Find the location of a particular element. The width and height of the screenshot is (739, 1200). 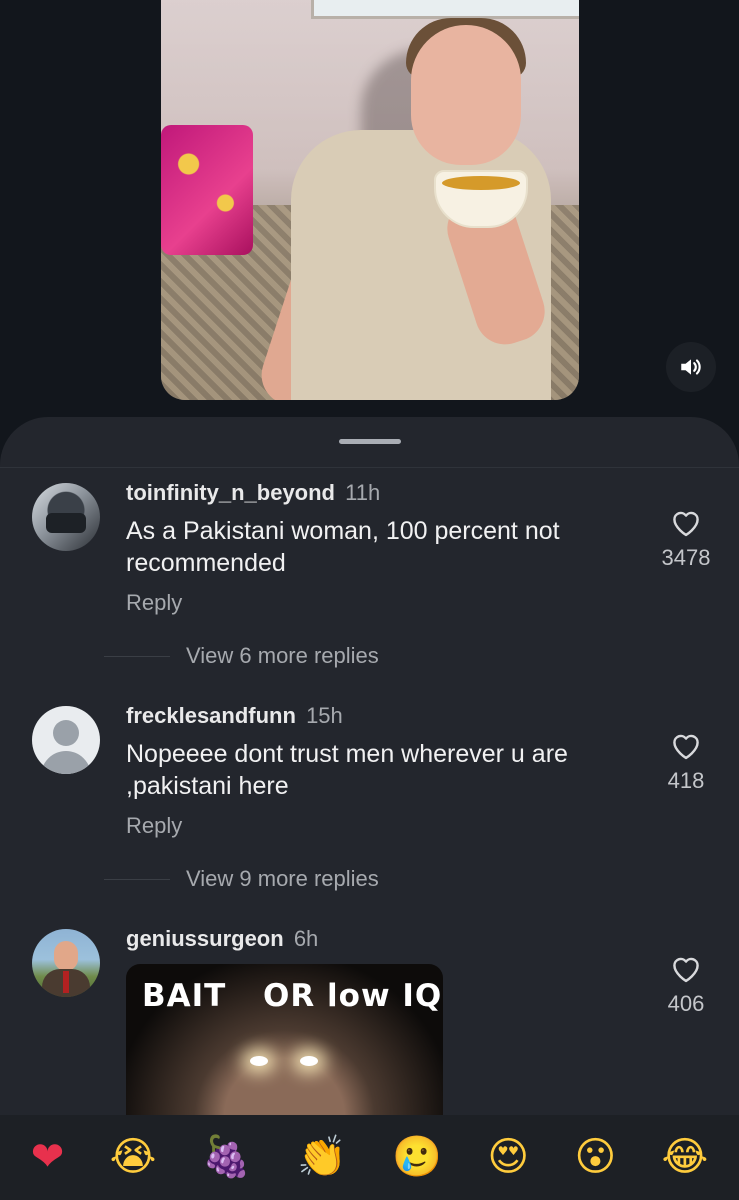

image-caption: OR low IQ is located at coordinates (353, 996).